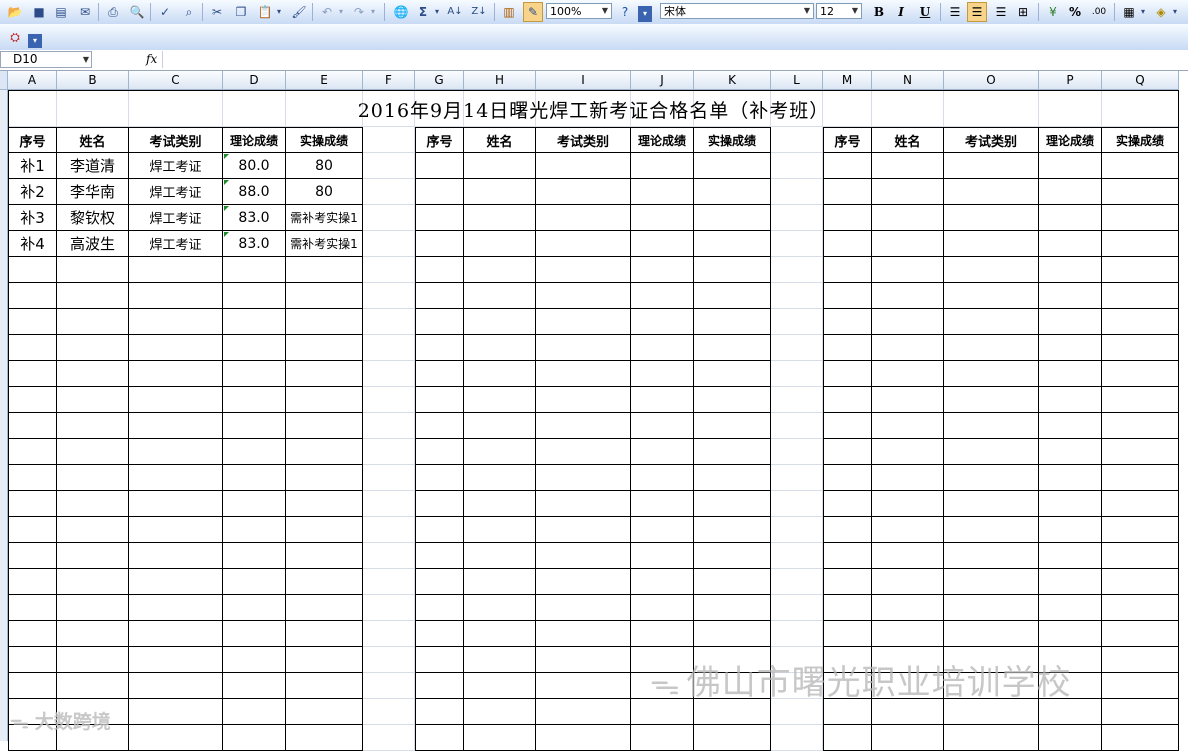 Image resolution: width=1188 pixels, height=751 pixels. What do you see at coordinates (254, 244) in the screenshot?
I see `table-row-cell: 83.0` at bounding box center [254, 244].